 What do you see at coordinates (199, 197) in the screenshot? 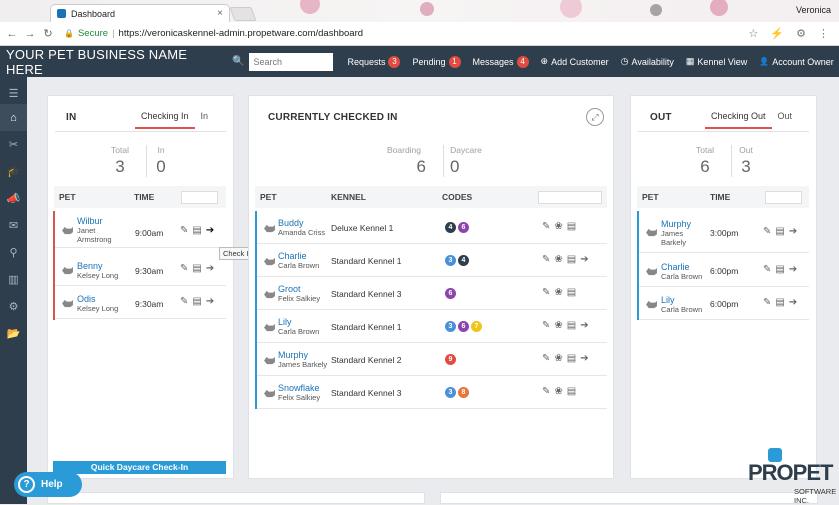
I see `in-filter-input` at bounding box center [199, 197].